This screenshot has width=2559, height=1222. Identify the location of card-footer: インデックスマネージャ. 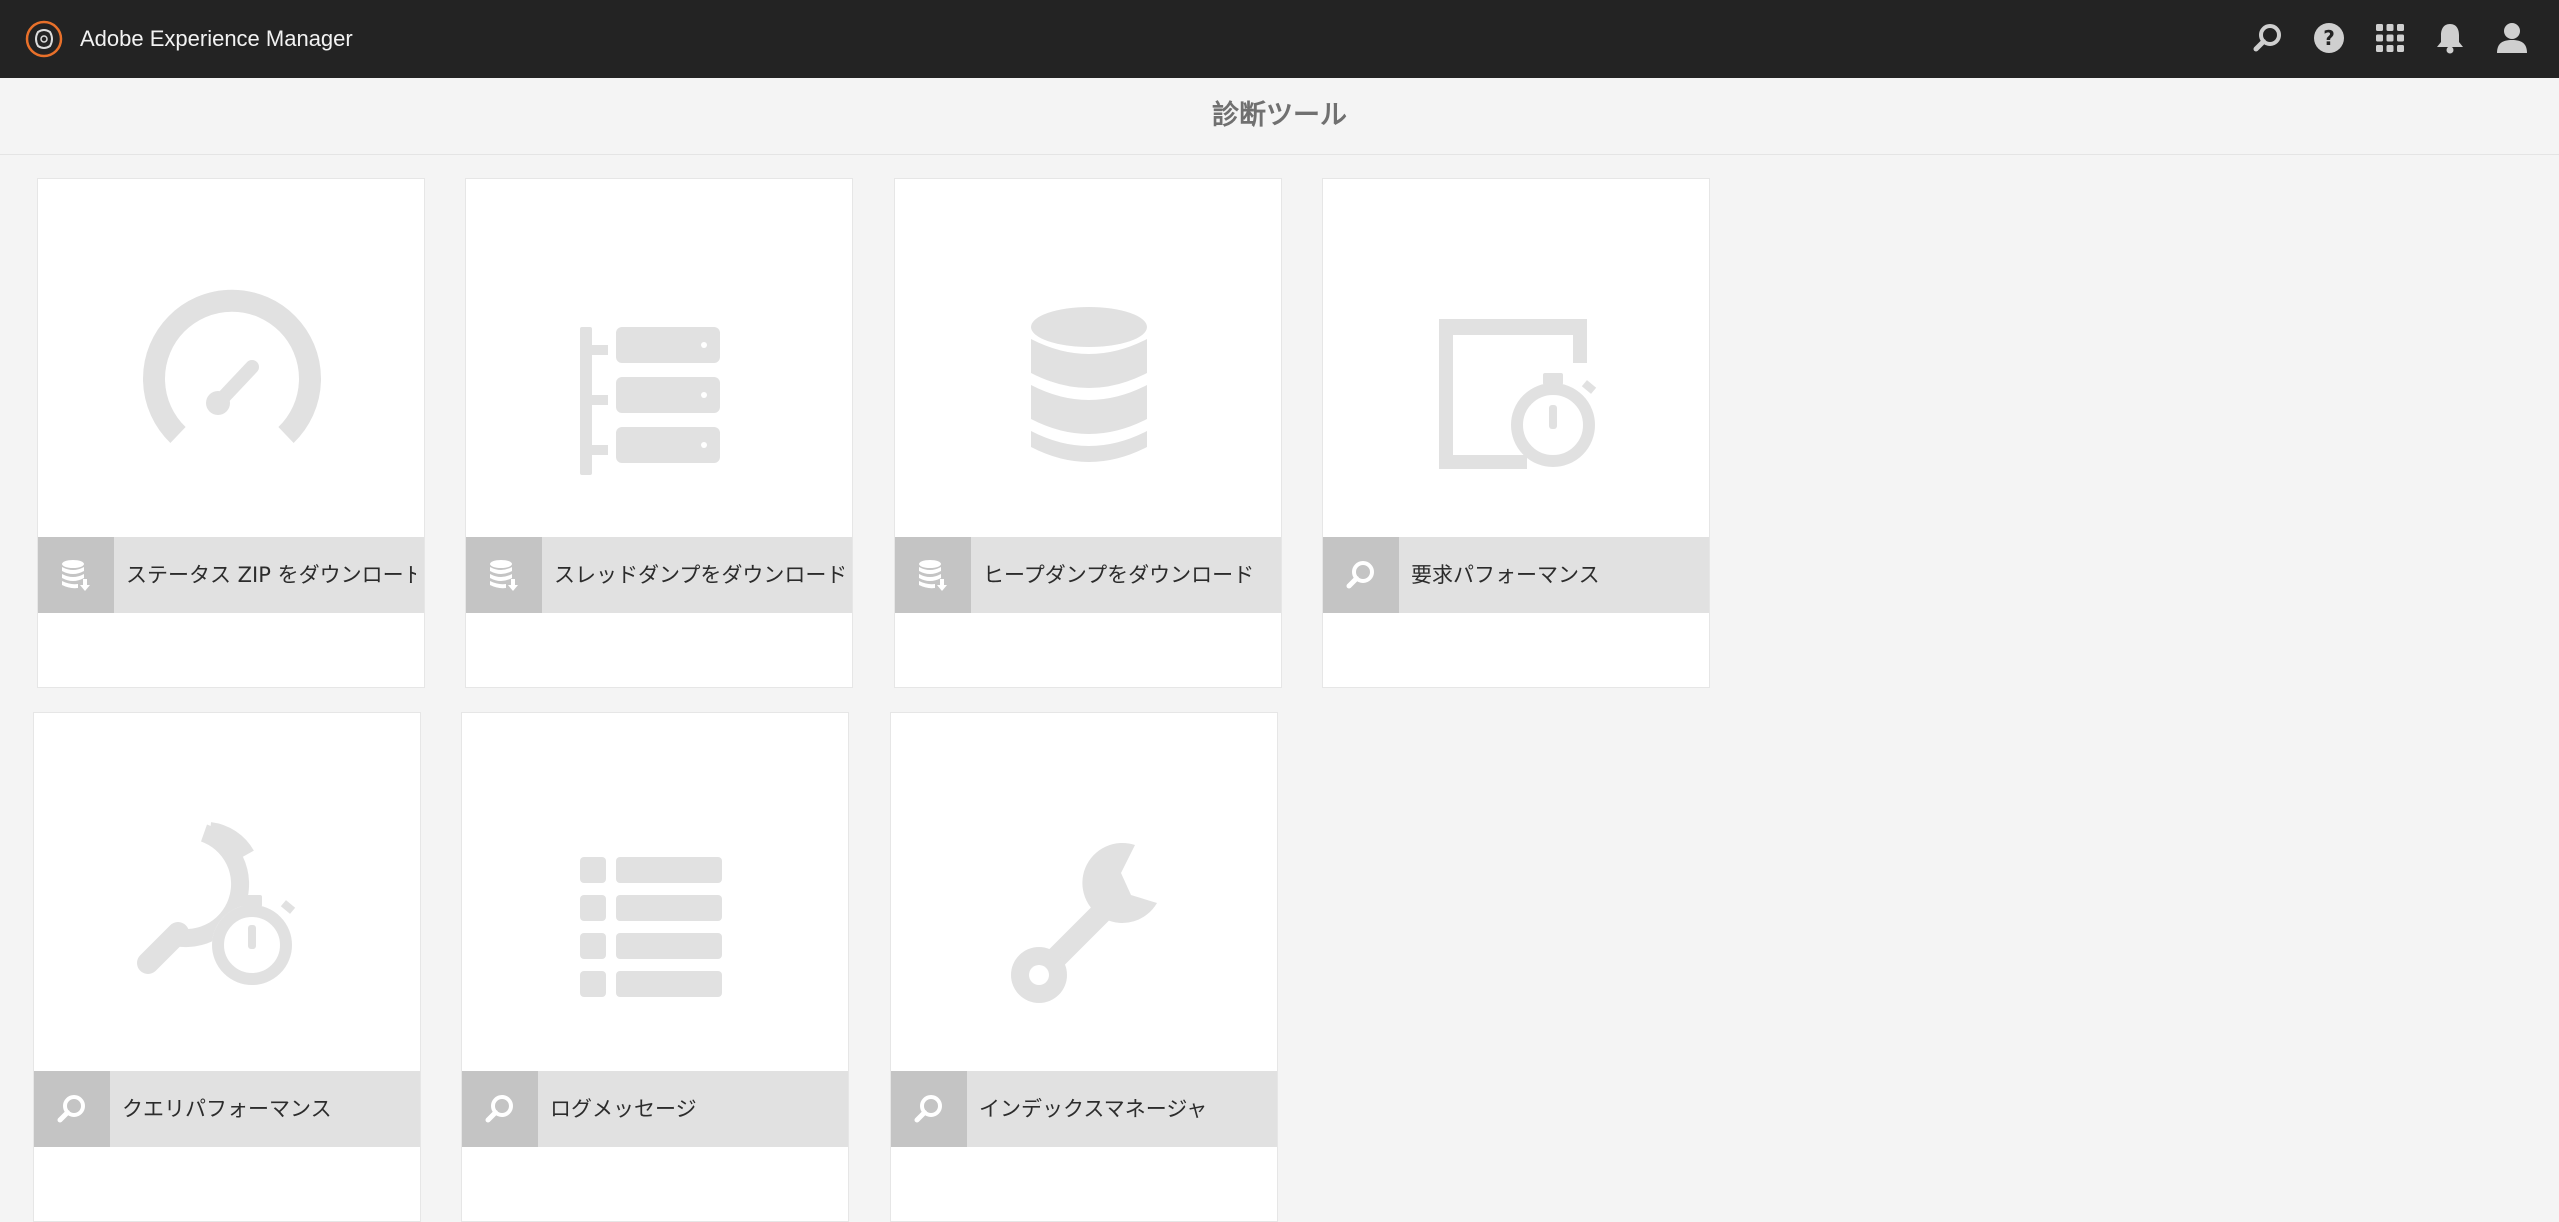
(1084, 1109).